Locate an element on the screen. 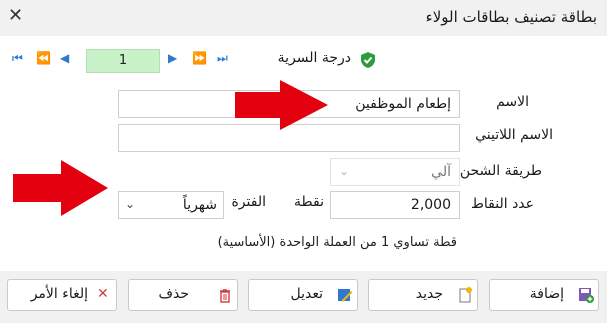 Image resolution: width=607 pixels, height=323 pixels. first-record-icon: ⏮ is located at coordinates (17, 58).